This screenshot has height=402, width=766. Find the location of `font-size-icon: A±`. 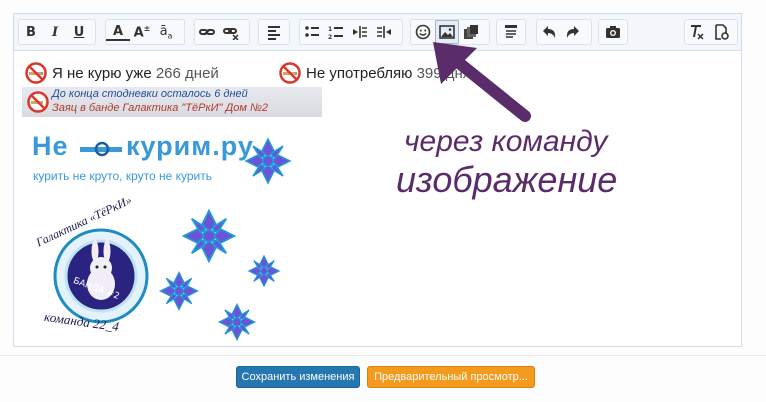

font-size-icon: A± is located at coordinates (142, 32).